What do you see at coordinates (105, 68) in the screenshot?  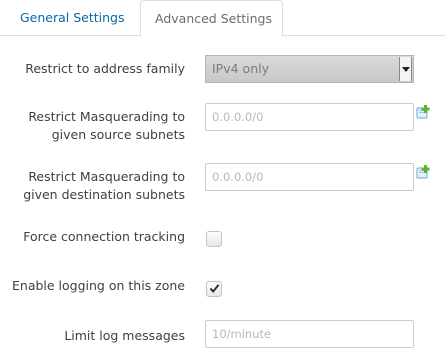 I see `address-family-label: Restrict to address family` at bounding box center [105, 68].